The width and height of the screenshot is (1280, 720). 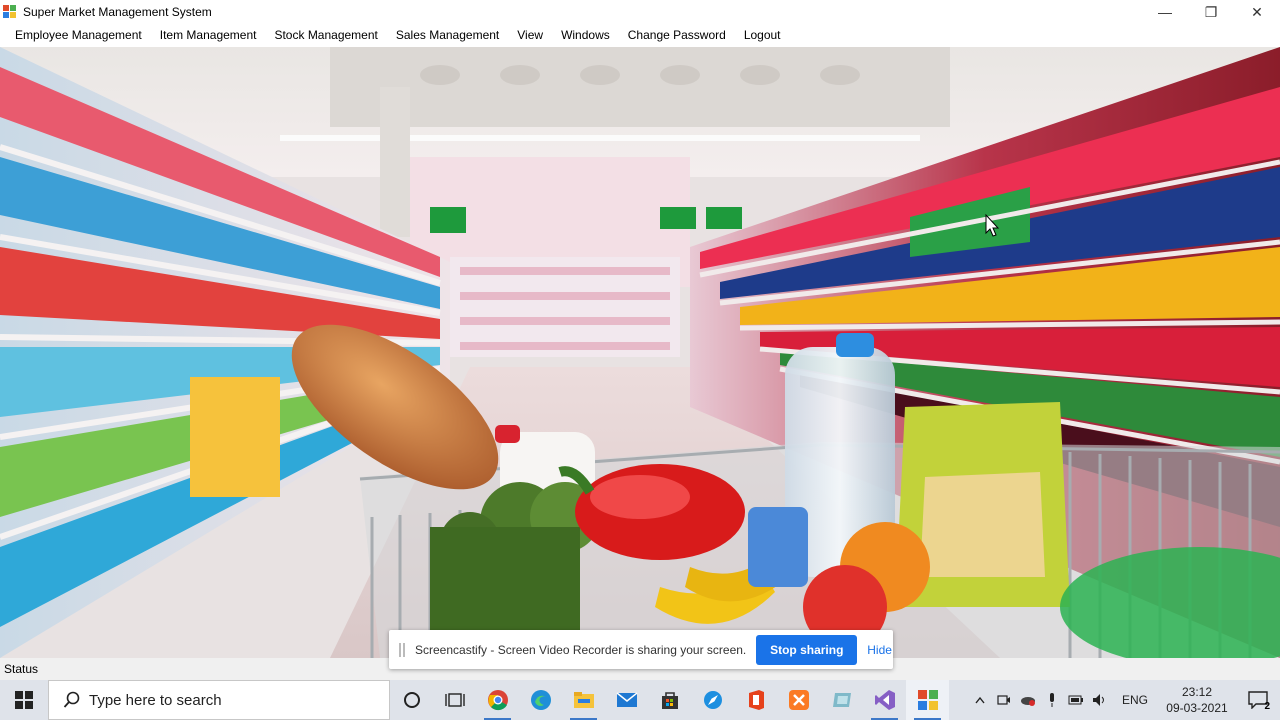 I want to click on title-bar: Super Market Management System — ❐ ✕, so click(x=640, y=12).